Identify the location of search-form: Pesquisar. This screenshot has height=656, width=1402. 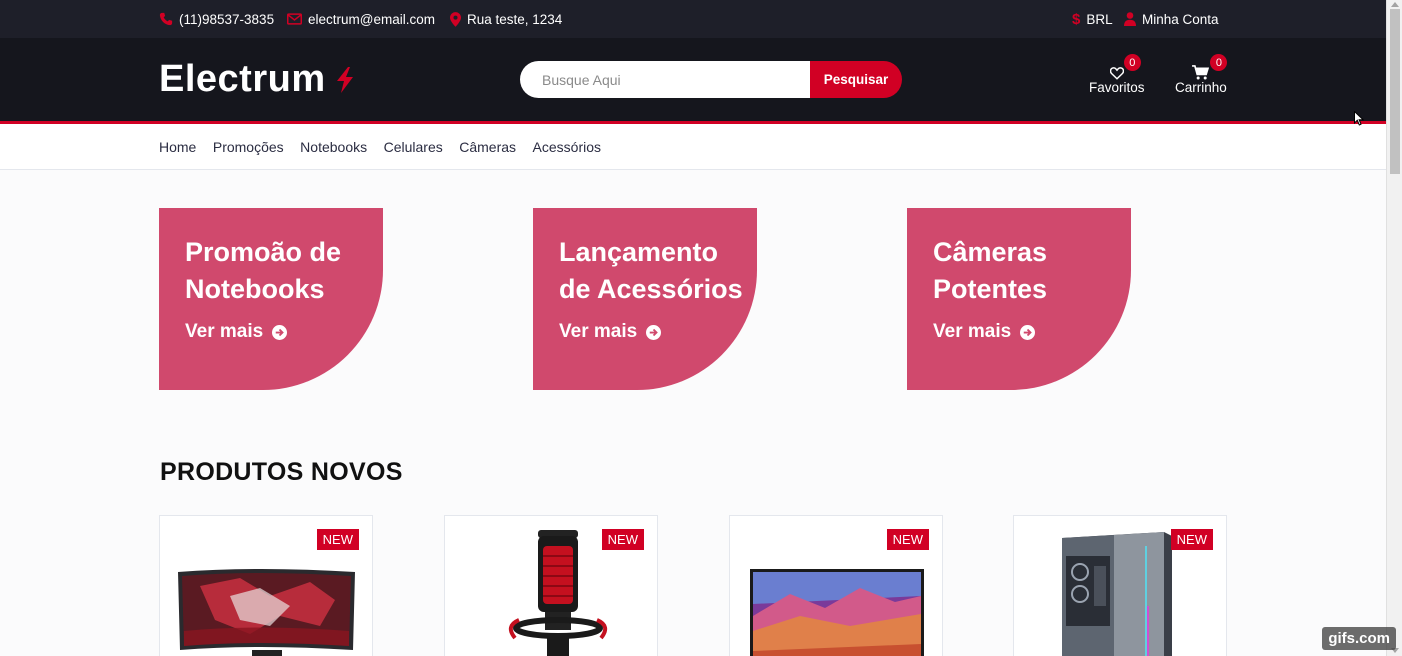
(711, 79).